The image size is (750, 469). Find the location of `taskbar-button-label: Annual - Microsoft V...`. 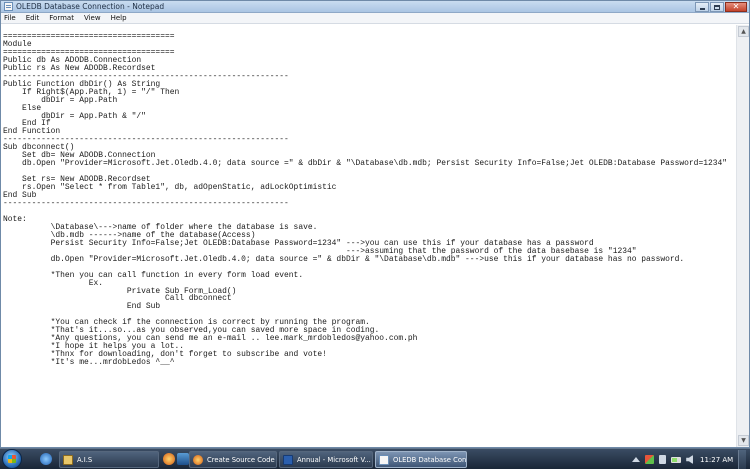

taskbar-button-label: Annual - Microsoft V... is located at coordinates (334, 460).